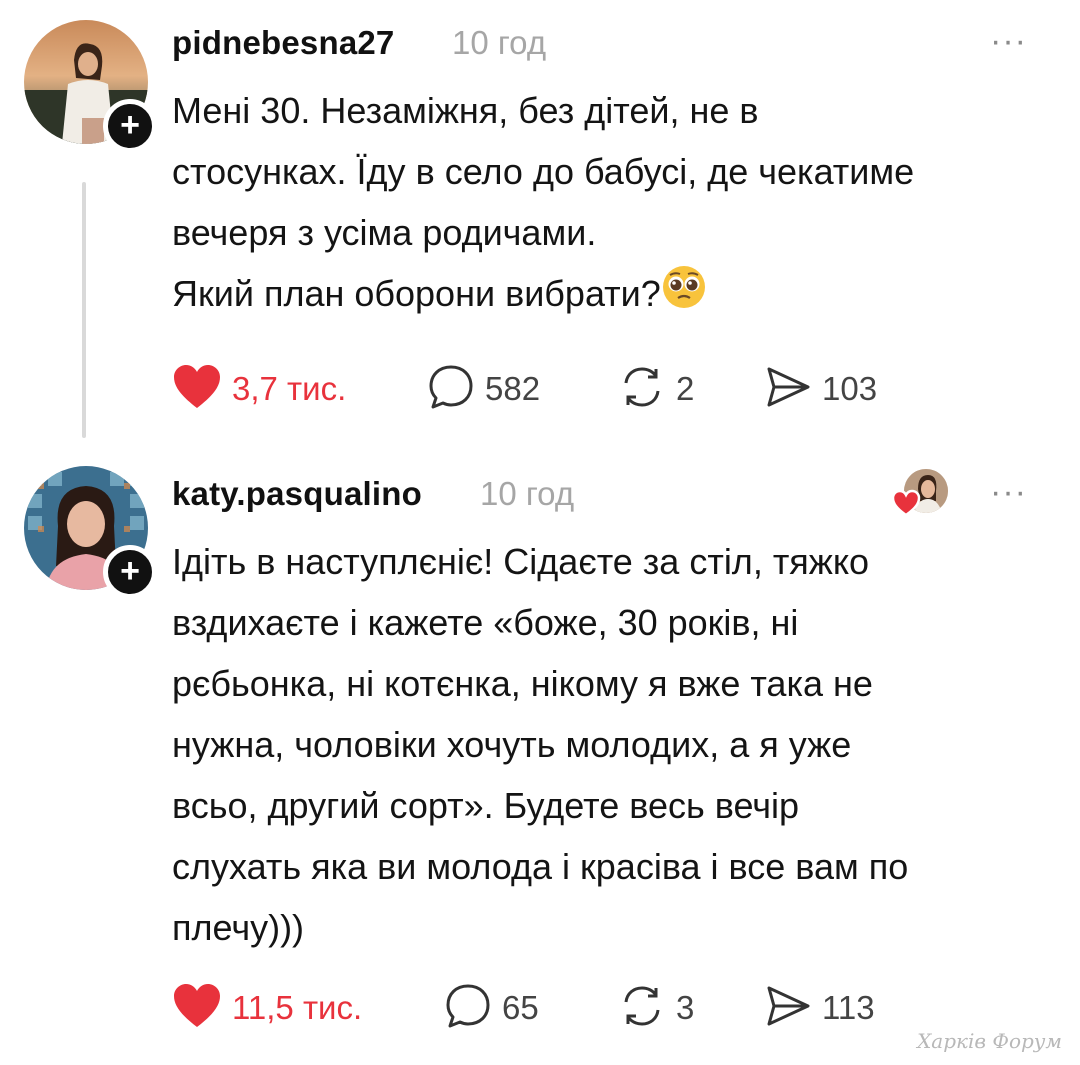  I want to click on repost-button: 3, so click(656, 1008).